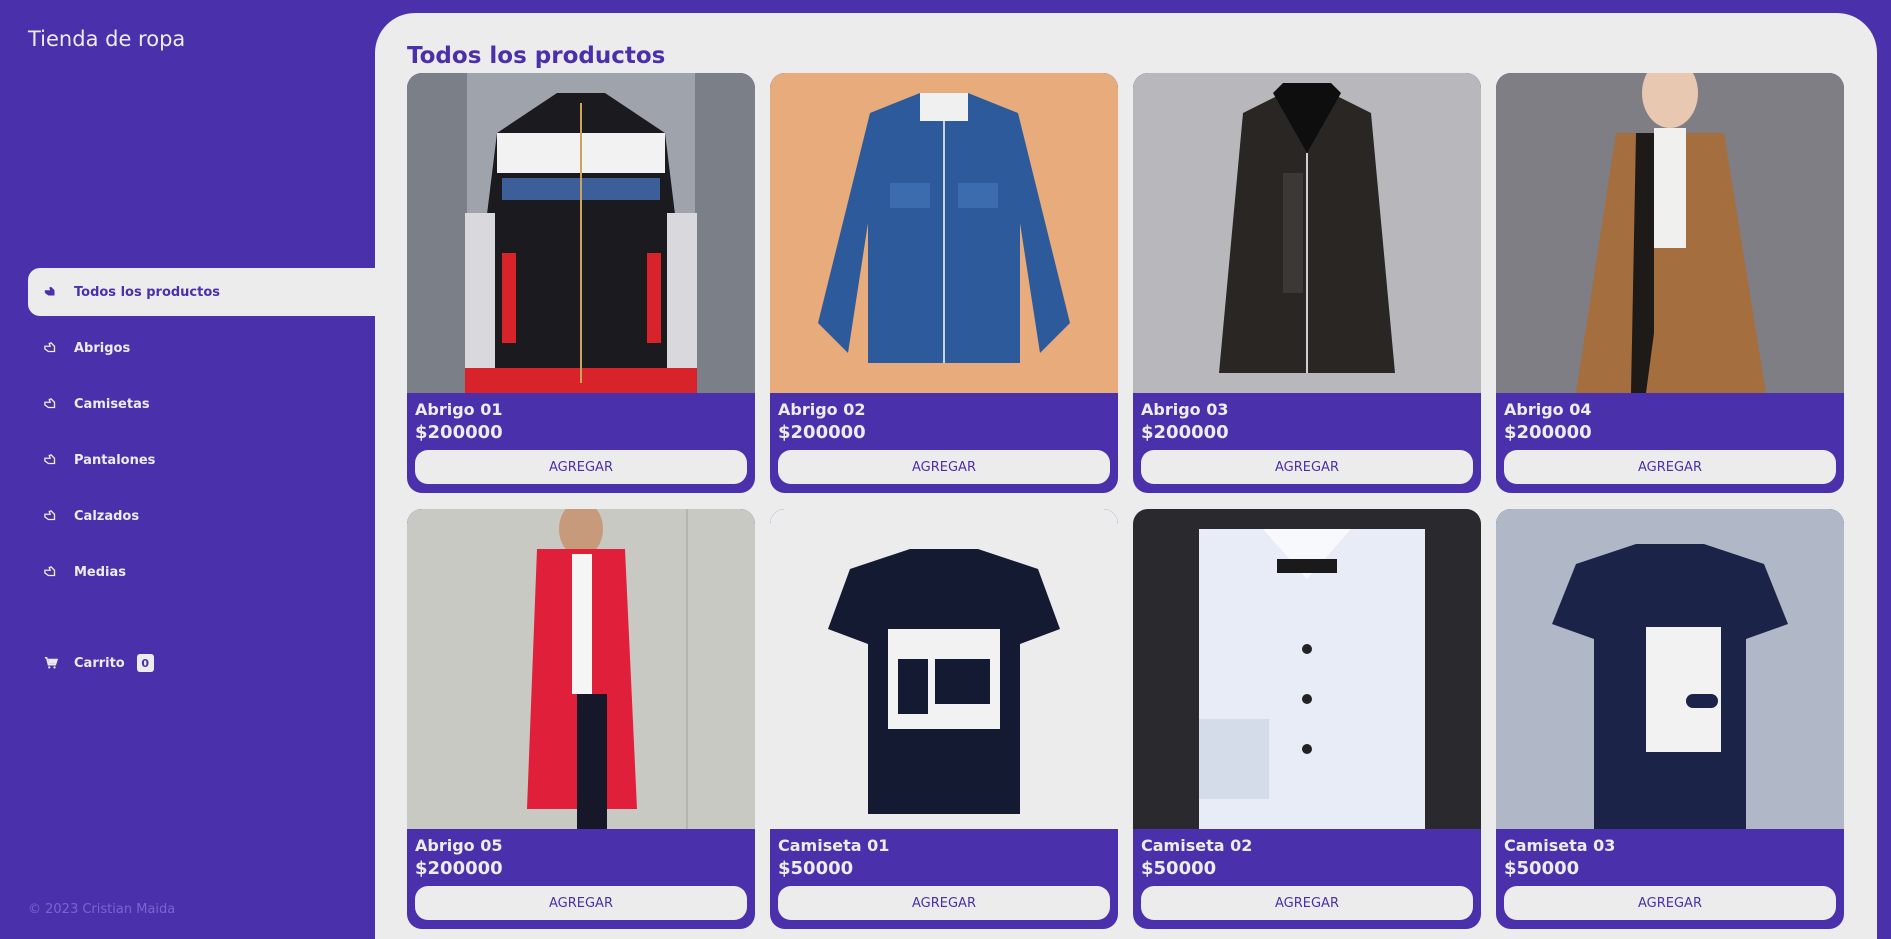  What do you see at coordinates (822, 409) in the screenshot?
I see `product-name: Abrigo 02` at bounding box center [822, 409].